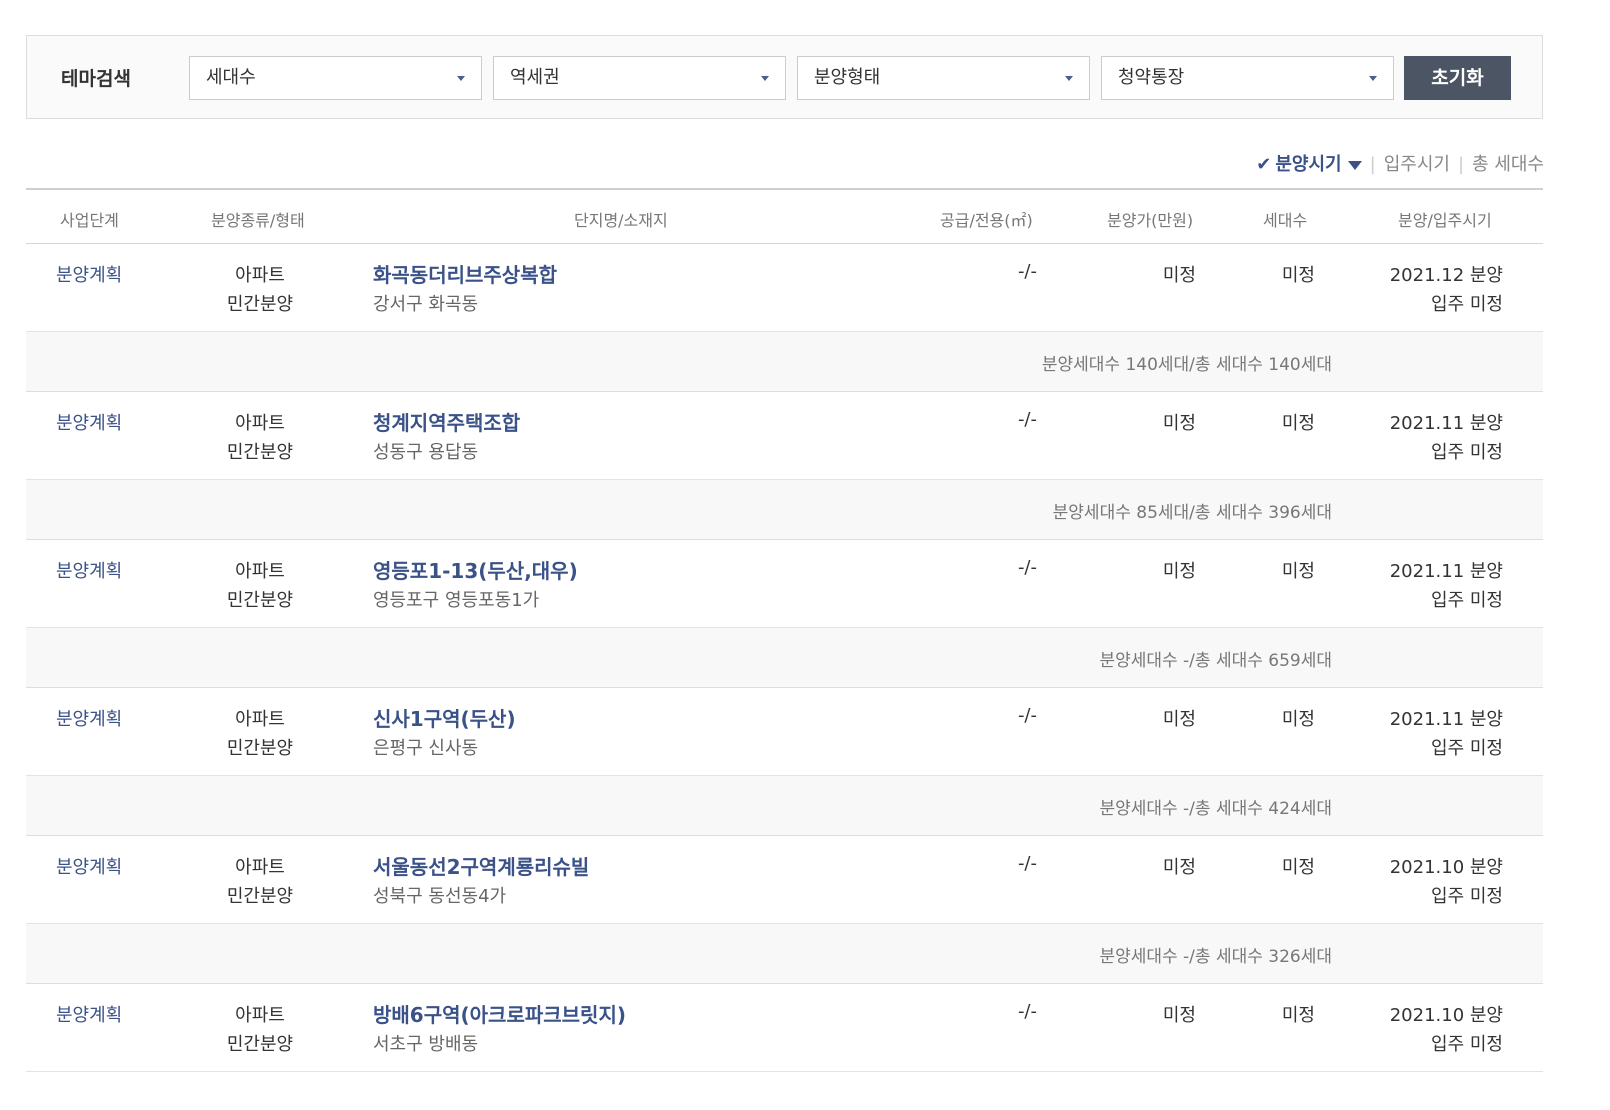 Image resolution: width=1610 pixels, height=1110 pixels. I want to click on sort-option-move-in: 입주시기, so click(1417, 164).